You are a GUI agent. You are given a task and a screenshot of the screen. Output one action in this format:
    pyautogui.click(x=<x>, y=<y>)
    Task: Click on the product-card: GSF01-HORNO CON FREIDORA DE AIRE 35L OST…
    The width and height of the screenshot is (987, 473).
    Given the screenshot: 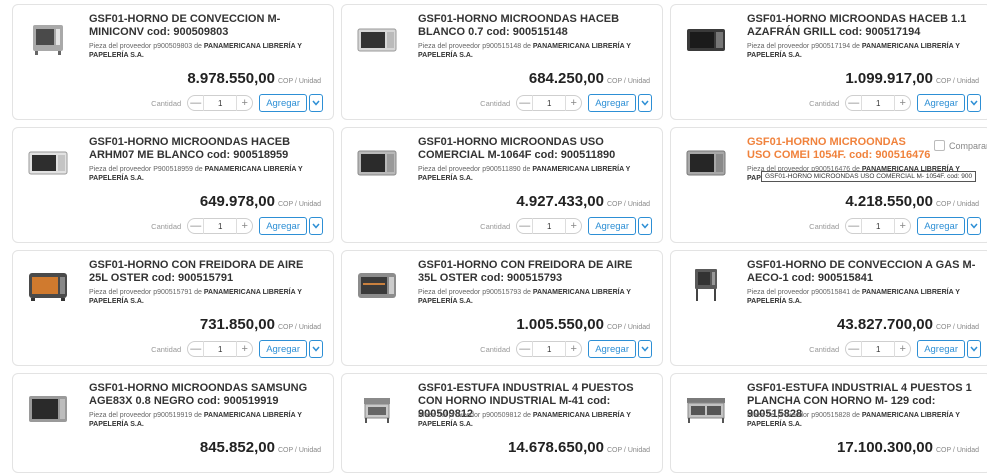 What is the action you would take?
    pyautogui.click(x=502, y=308)
    